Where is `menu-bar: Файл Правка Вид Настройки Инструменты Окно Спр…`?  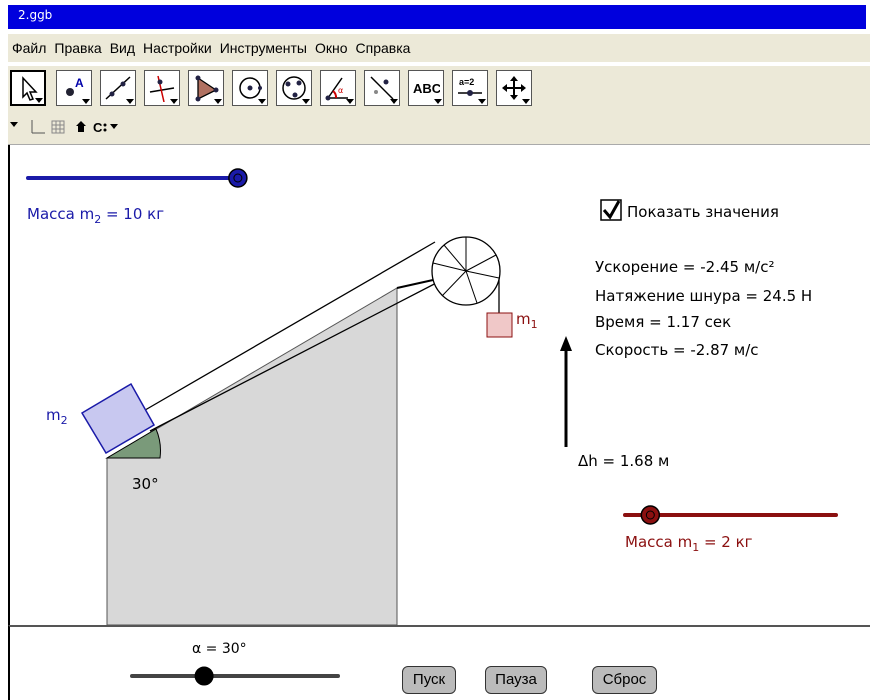
menu-bar: Файл Правка Вид Настройки Инструменты Окно Спр… is located at coordinates (439, 48).